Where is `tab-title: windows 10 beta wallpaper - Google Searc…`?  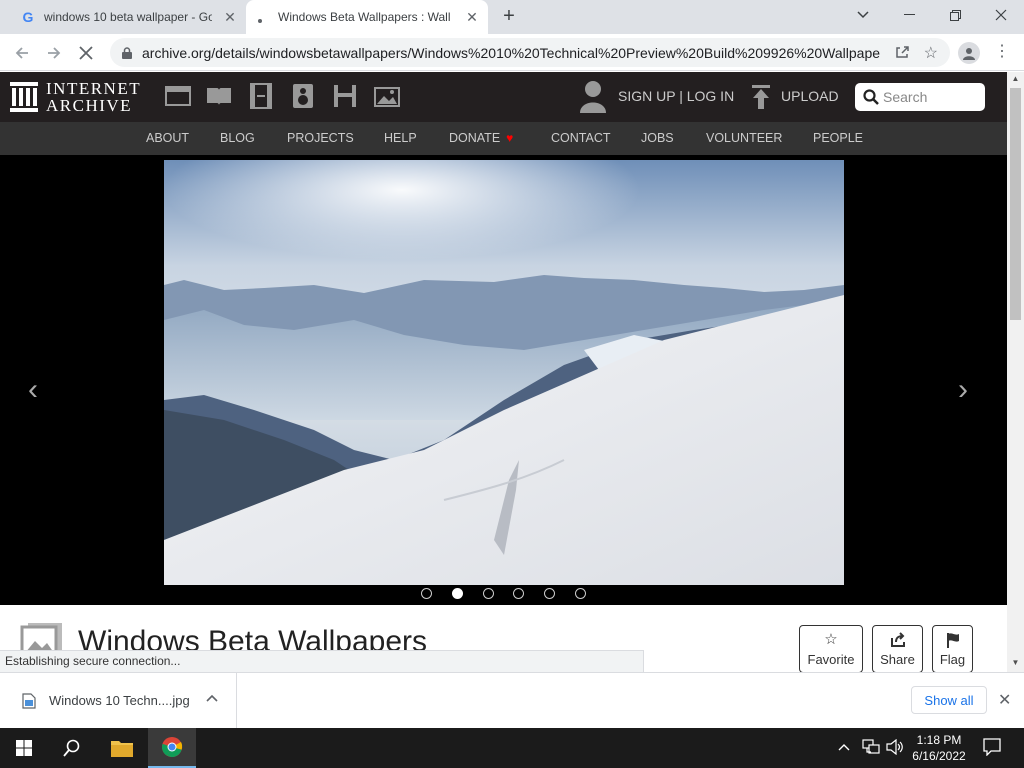
tab-title: windows 10 beta wallpaper - Google Searc… is located at coordinates (128, 17).